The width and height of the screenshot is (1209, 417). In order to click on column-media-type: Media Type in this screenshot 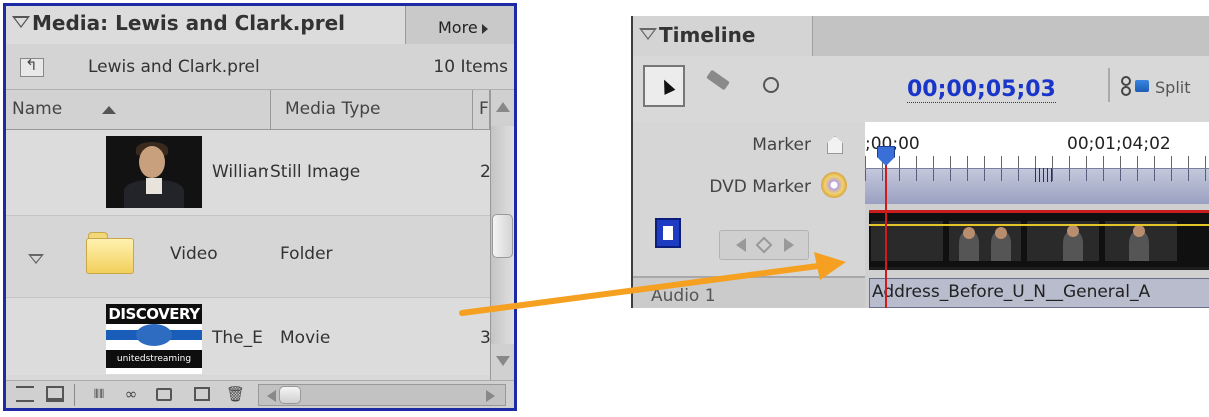, I will do `click(372, 110)`.